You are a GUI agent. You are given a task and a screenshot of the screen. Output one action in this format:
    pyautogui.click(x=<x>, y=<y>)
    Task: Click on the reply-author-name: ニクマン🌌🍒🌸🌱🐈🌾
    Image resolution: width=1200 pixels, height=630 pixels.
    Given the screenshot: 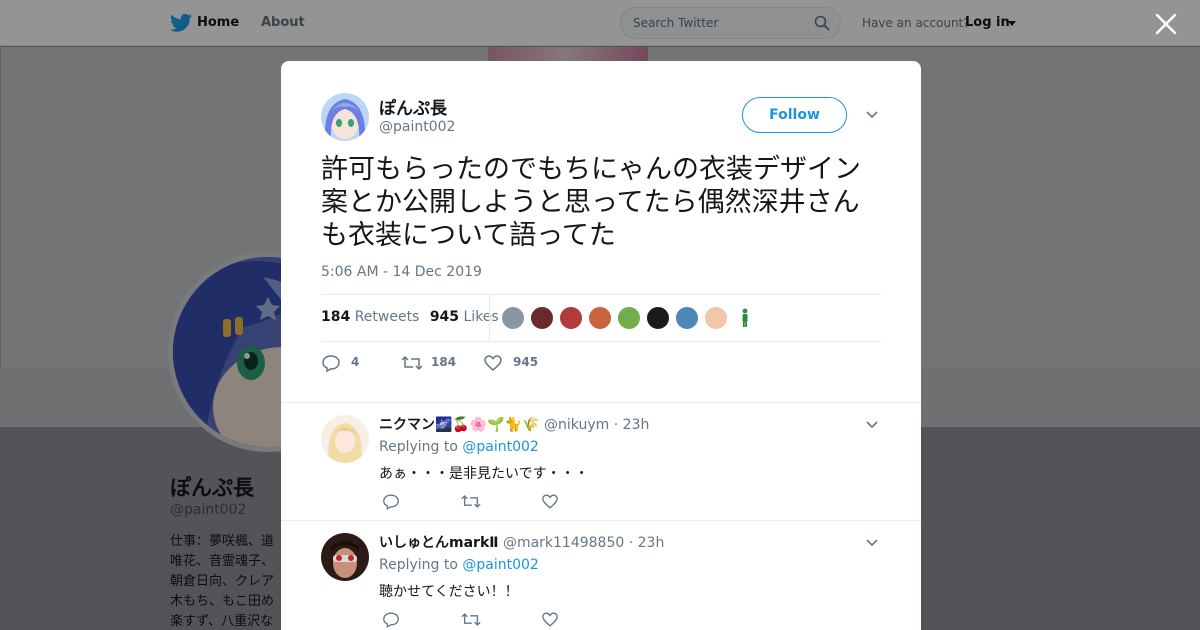 What is the action you would take?
    pyautogui.click(x=459, y=425)
    